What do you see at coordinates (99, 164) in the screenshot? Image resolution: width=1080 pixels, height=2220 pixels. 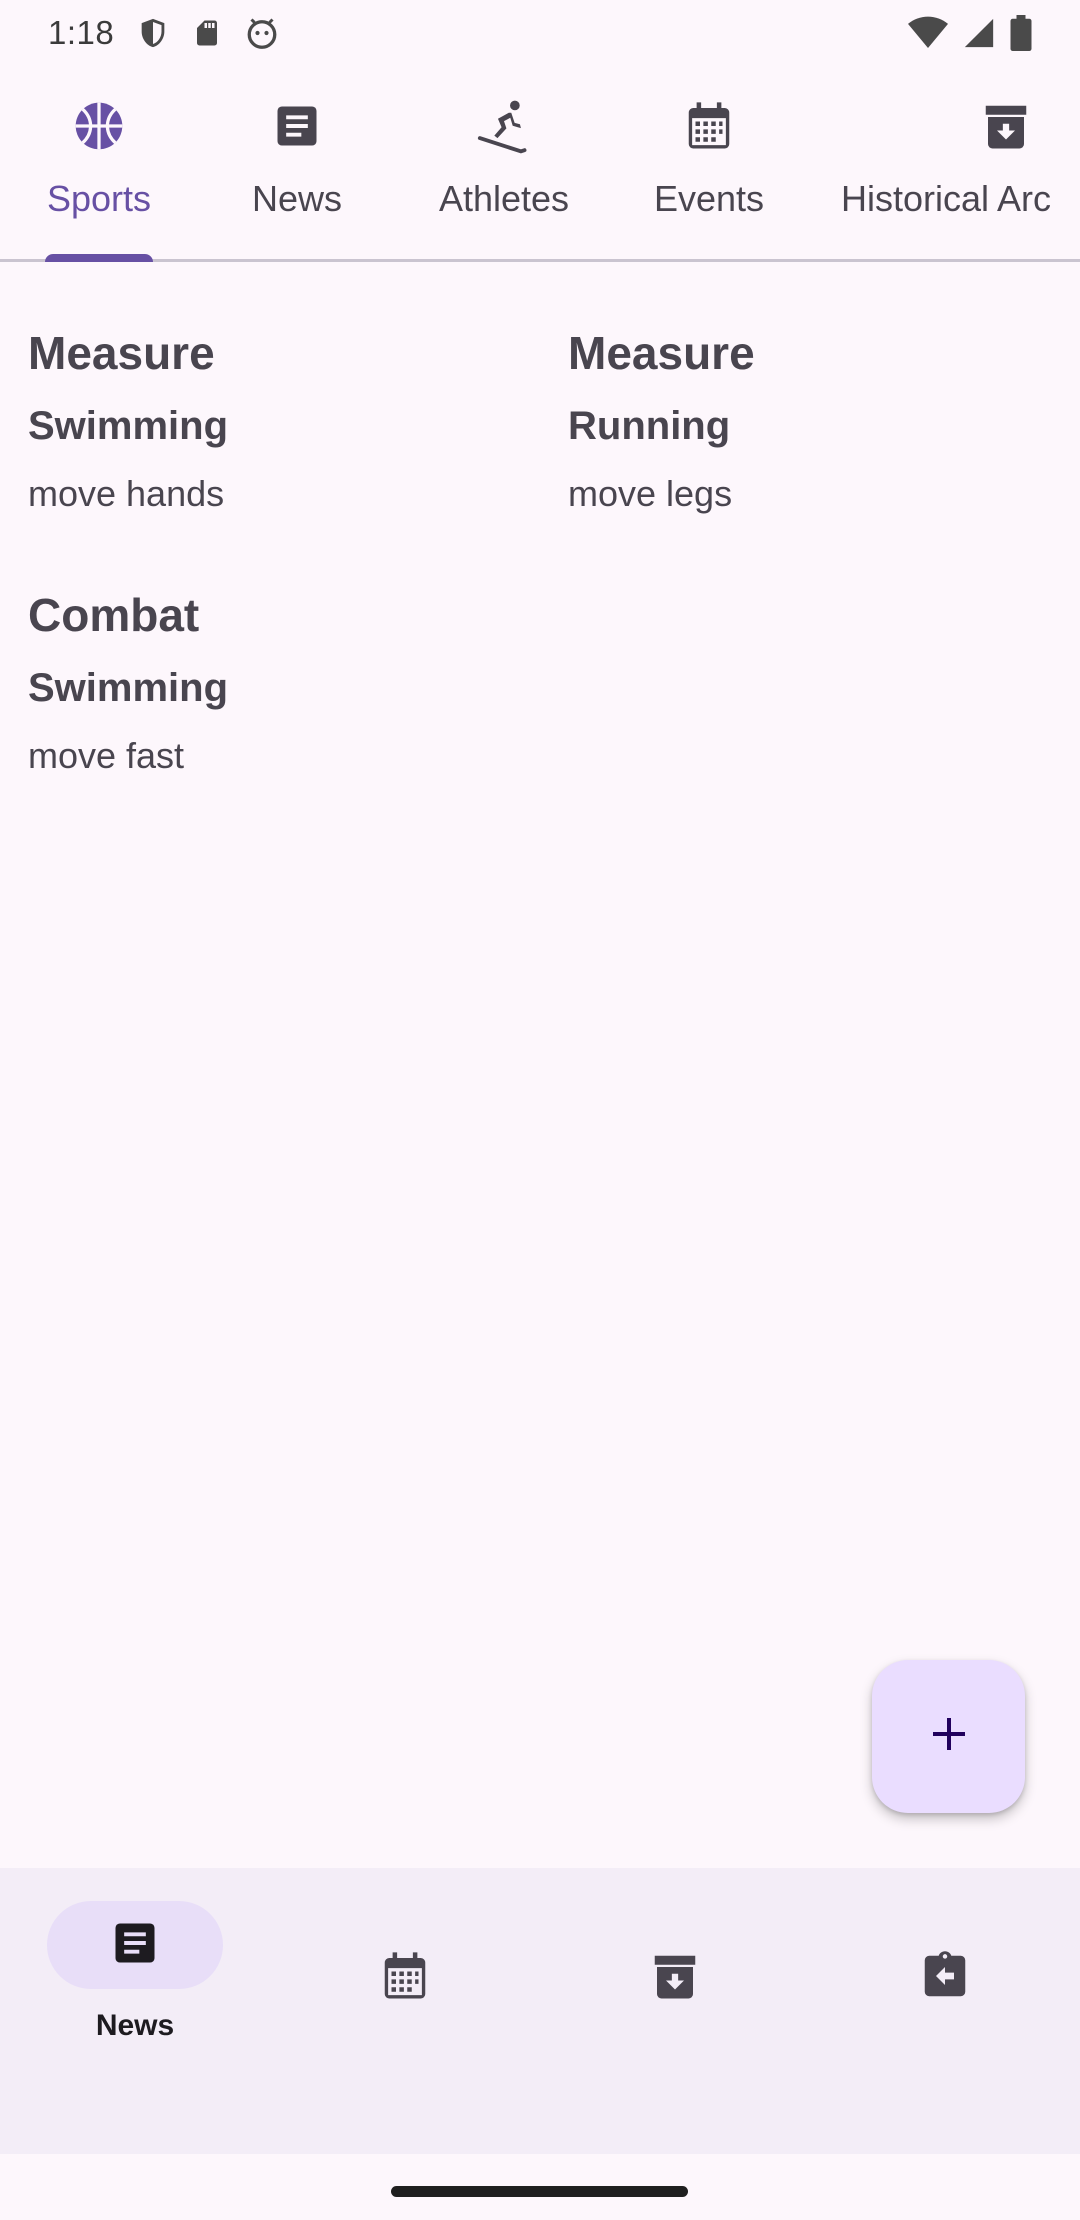 I see `tab-sports: Sports` at bounding box center [99, 164].